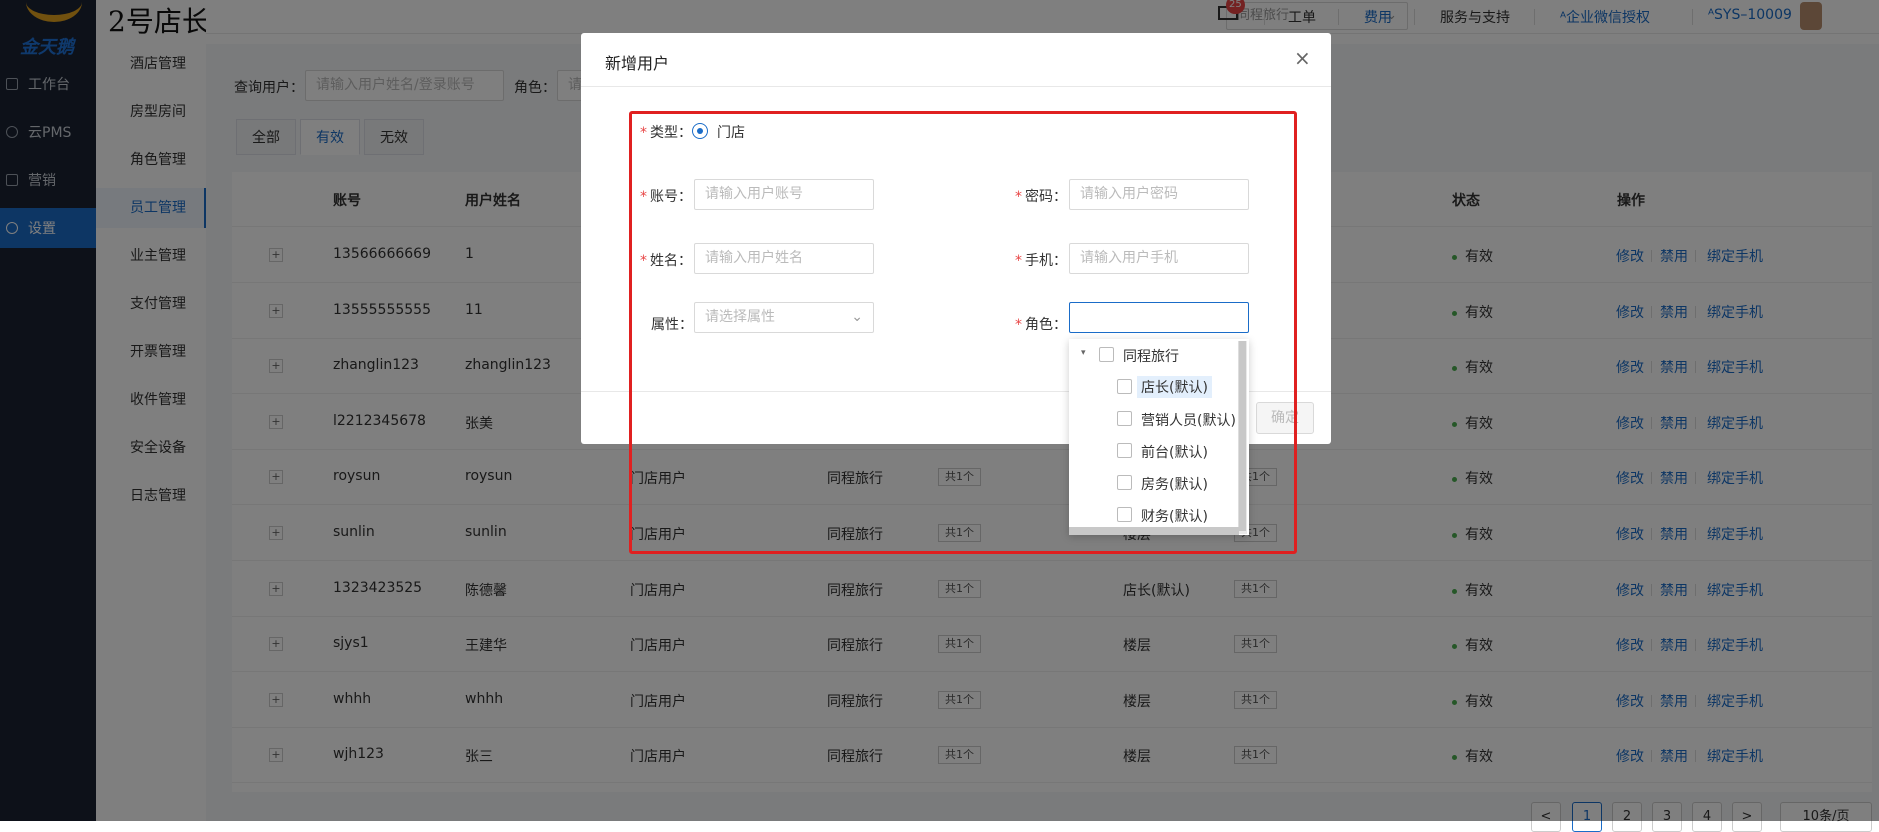 The height and width of the screenshot is (832, 1879). Describe the element at coordinates (1302, 58) in the screenshot. I see `close-icon: ×` at that location.